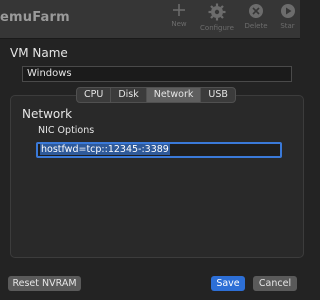 This screenshot has height=300, width=320. I want to click on window-title: emuFarm, so click(35, 17).